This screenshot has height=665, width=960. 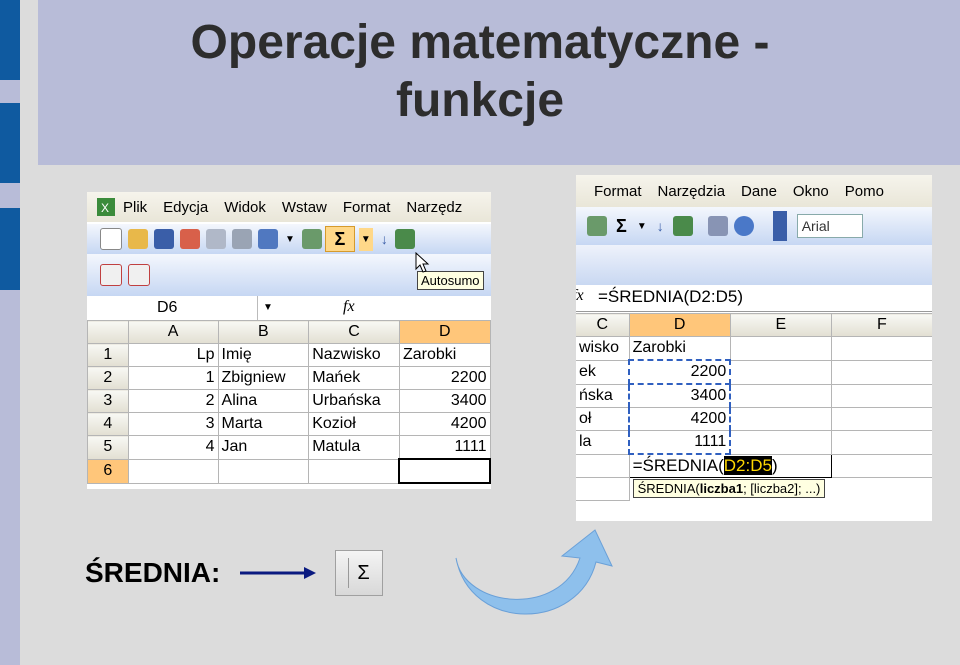 I want to click on cell: oł, so click(x=603, y=419).